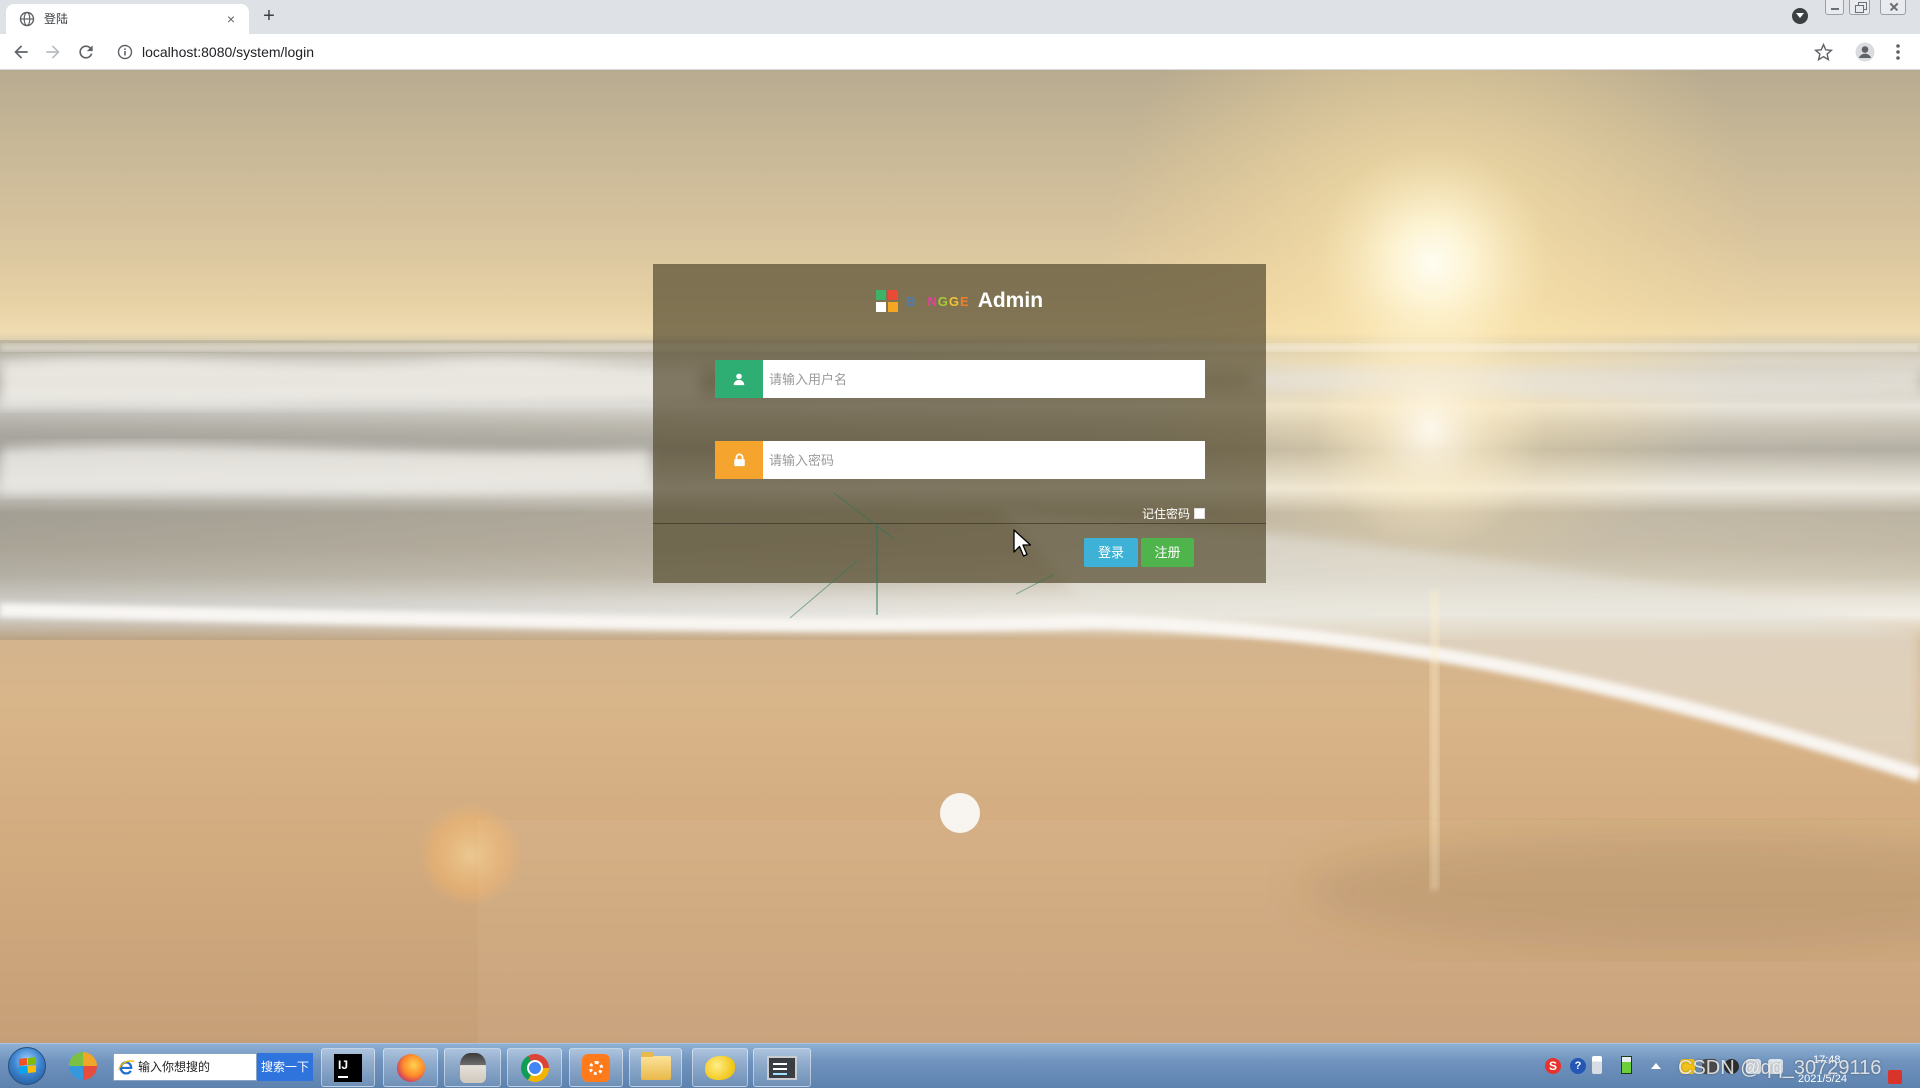  I want to click on taskbar-chrome, so click(534, 1067).